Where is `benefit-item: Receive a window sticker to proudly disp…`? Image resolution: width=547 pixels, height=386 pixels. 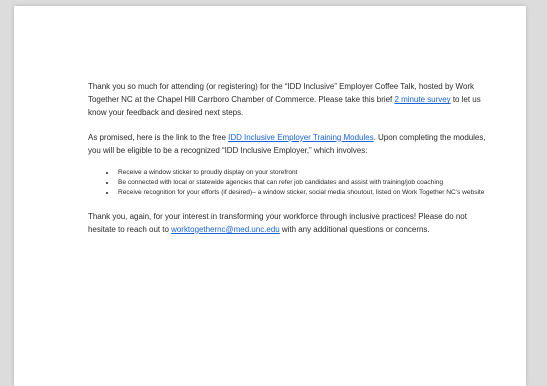 benefit-item: Receive a window sticker to proudly disp… is located at coordinates (302, 172).